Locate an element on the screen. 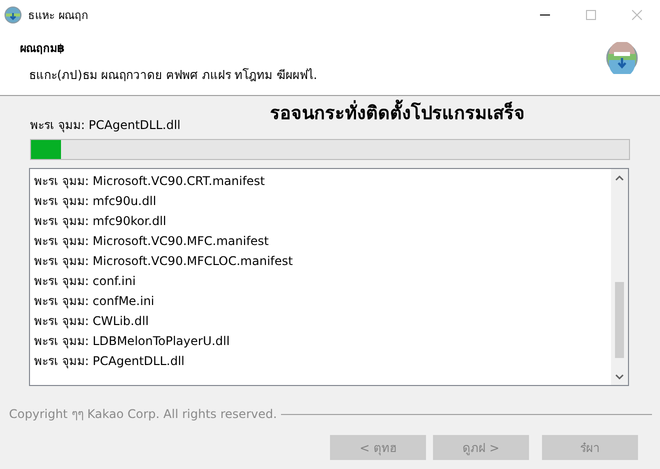  log-entry: พะรเ จุมม: Microsoft.VC90.MFC.manifest is located at coordinates (152, 241).